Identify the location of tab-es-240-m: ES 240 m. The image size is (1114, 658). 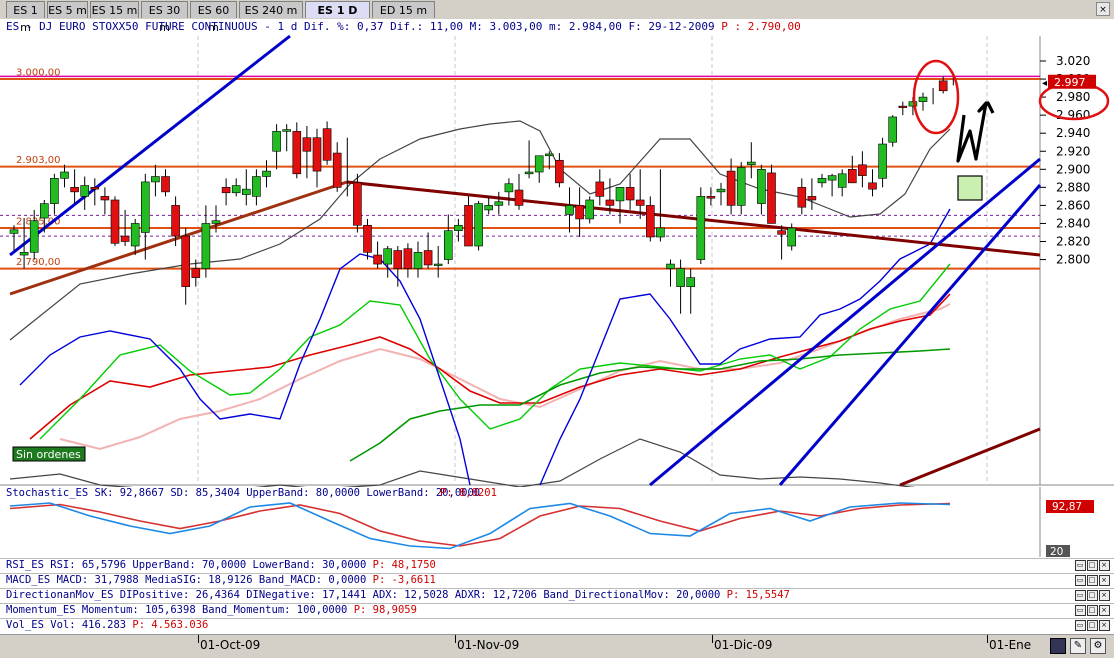
(271, 9).